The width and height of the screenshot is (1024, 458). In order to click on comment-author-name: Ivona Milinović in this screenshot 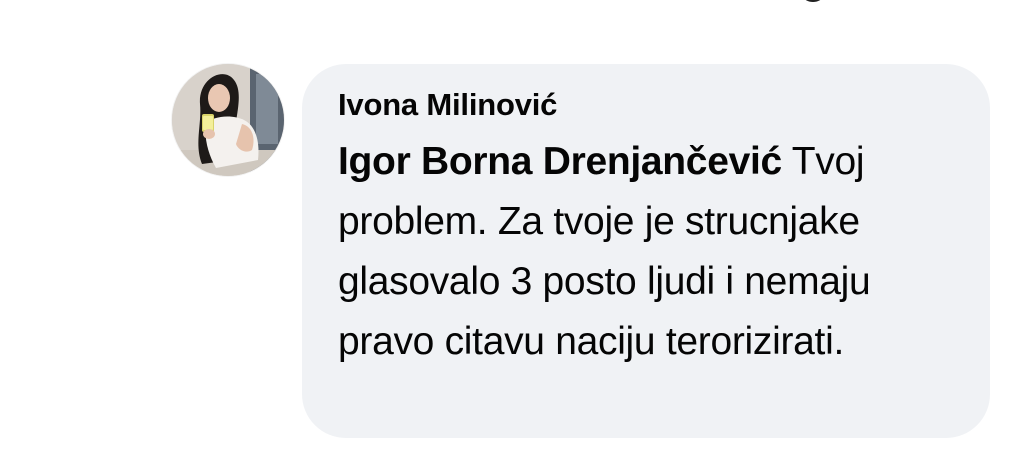, I will do `click(649, 105)`.